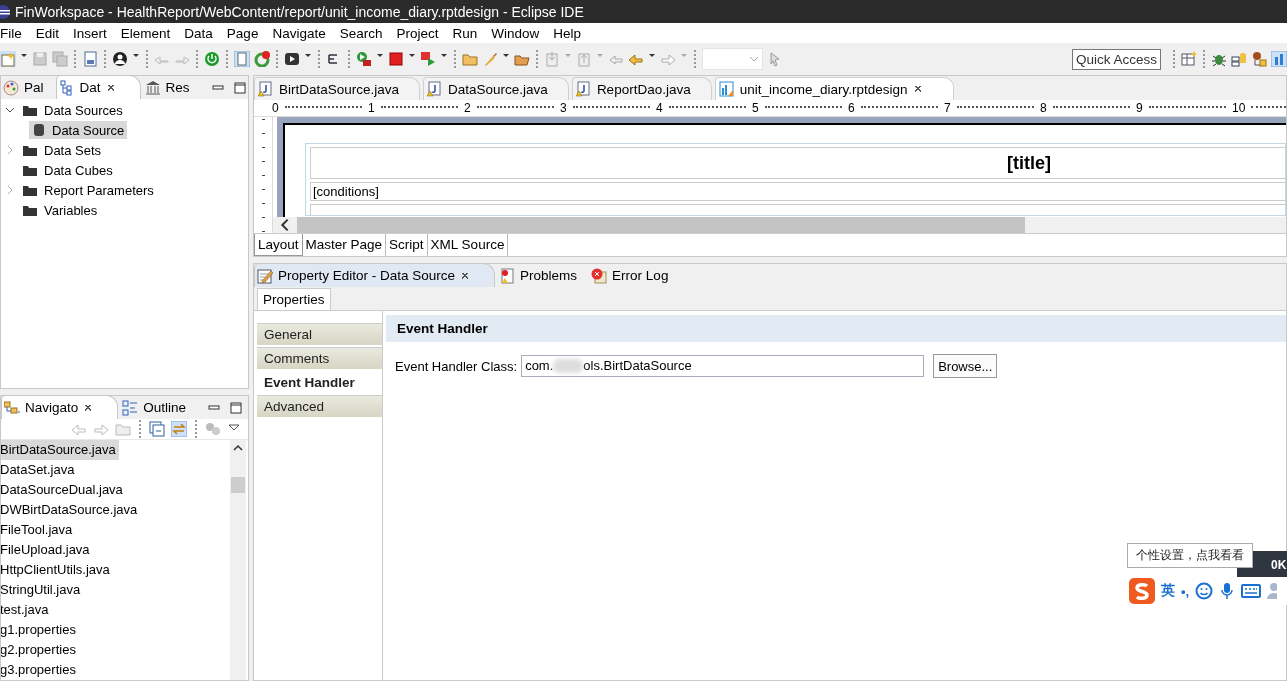 Image resolution: width=1287 pixels, height=681 pixels. Describe the element at coordinates (67, 170) in the screenshot. I see `tree-item: Data Cubes` at that location.